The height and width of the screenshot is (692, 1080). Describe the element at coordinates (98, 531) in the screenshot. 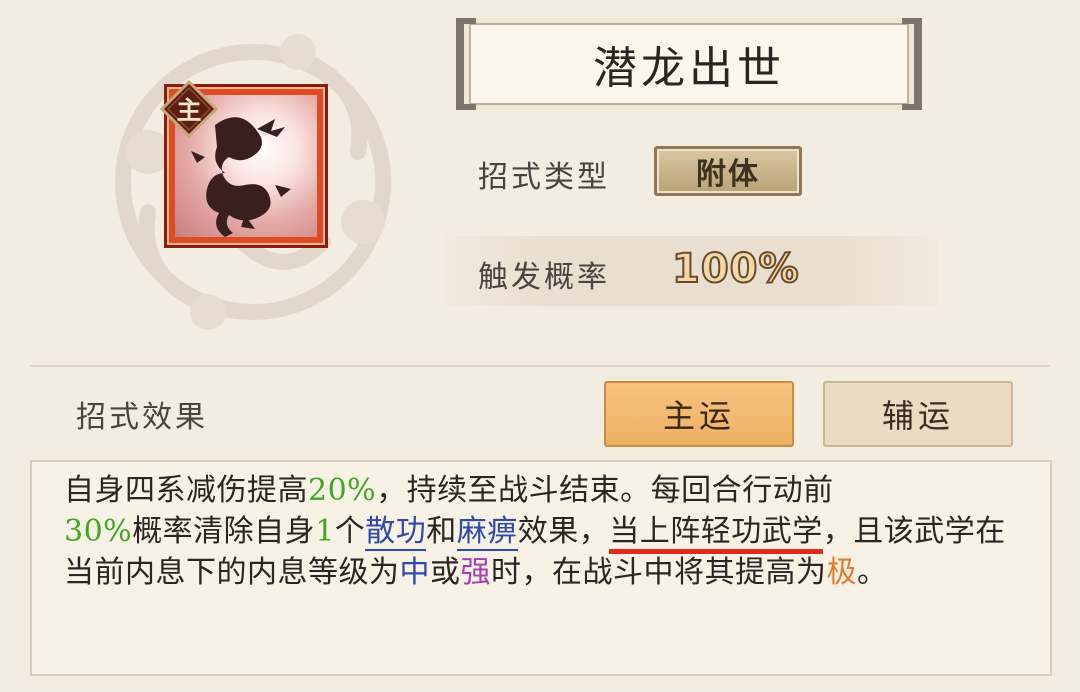

I see `effect-value: 30%` at that location.